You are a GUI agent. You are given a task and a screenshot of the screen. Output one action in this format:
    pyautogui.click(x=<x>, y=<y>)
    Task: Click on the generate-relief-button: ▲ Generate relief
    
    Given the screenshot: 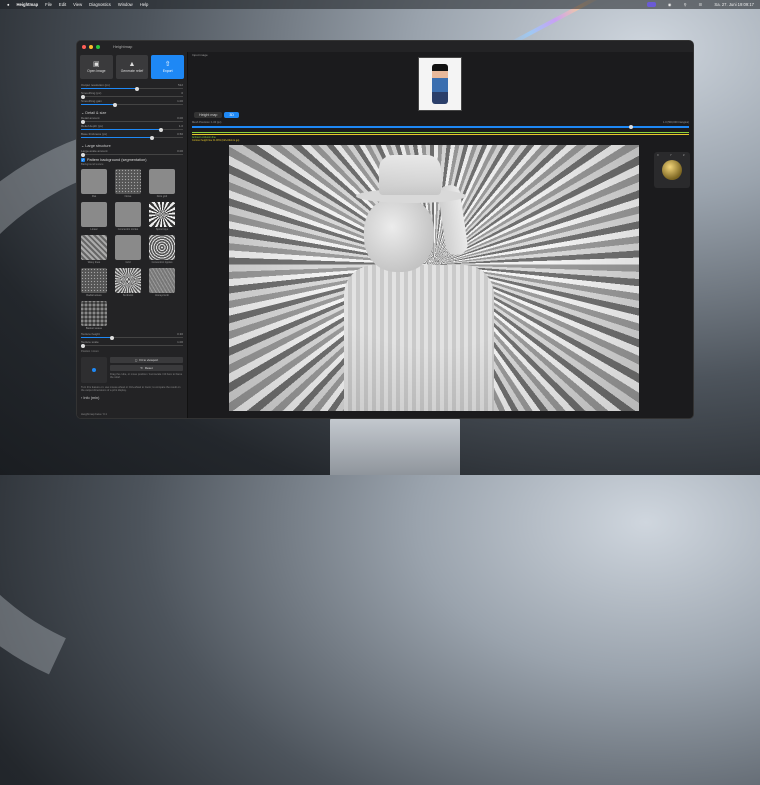 What is the action you would take?
    pyautogui.click(x=132, y=67)
    